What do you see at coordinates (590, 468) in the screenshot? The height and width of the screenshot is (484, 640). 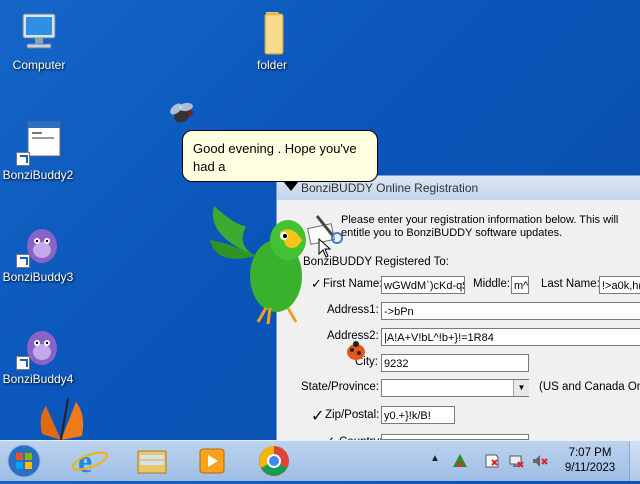 I see `clock-date: 9/11/2023` at bounding box center [590, 468].